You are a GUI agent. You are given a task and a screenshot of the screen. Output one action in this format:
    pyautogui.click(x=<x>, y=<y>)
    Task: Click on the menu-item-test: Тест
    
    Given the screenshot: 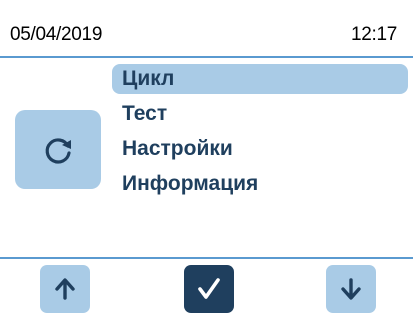 What is the action you would take?
    pyautogui.click(x=260, y=114)
    